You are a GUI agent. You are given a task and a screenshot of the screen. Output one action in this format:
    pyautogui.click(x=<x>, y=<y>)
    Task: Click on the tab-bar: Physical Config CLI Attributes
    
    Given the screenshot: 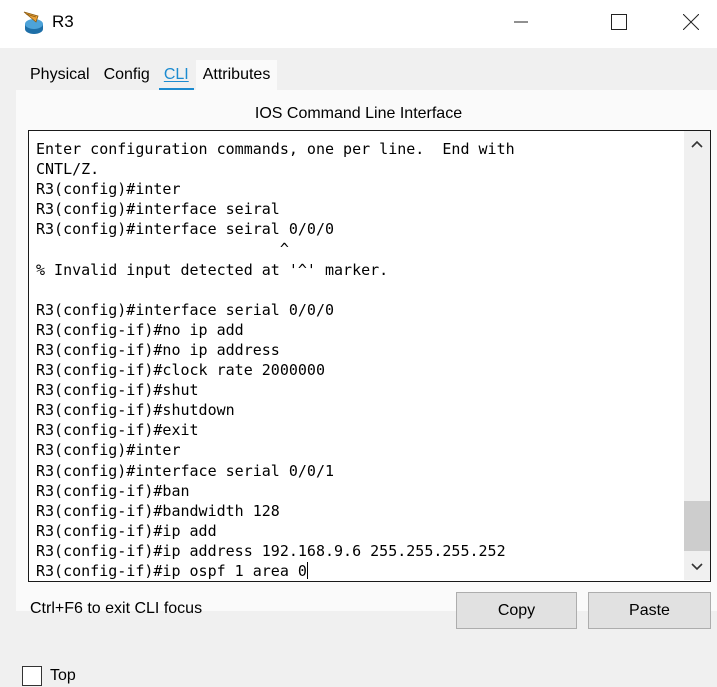 What is the action you would take?
    pyautogui.click(x=147, y=75)
    